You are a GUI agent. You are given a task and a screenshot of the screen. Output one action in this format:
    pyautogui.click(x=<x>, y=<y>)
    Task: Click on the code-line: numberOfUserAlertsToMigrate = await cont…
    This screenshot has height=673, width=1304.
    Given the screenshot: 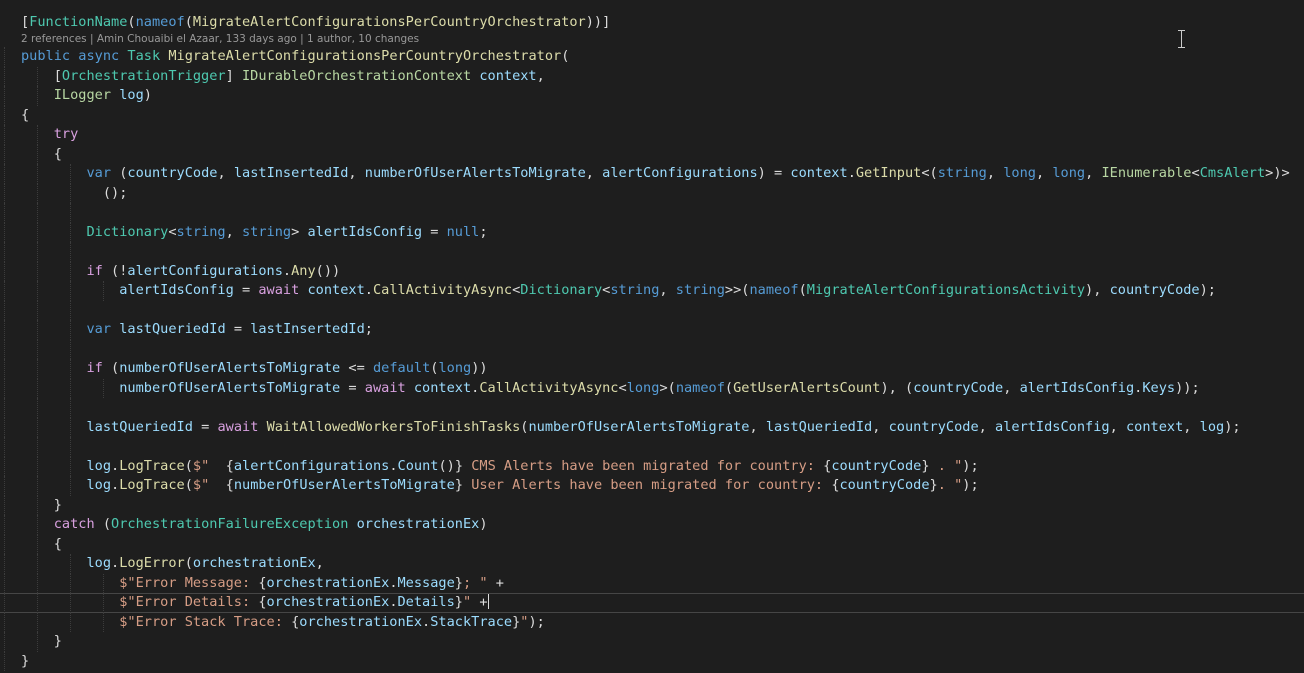 What is the action you would take?
    pyautogui.click(x=652, y=388)
    